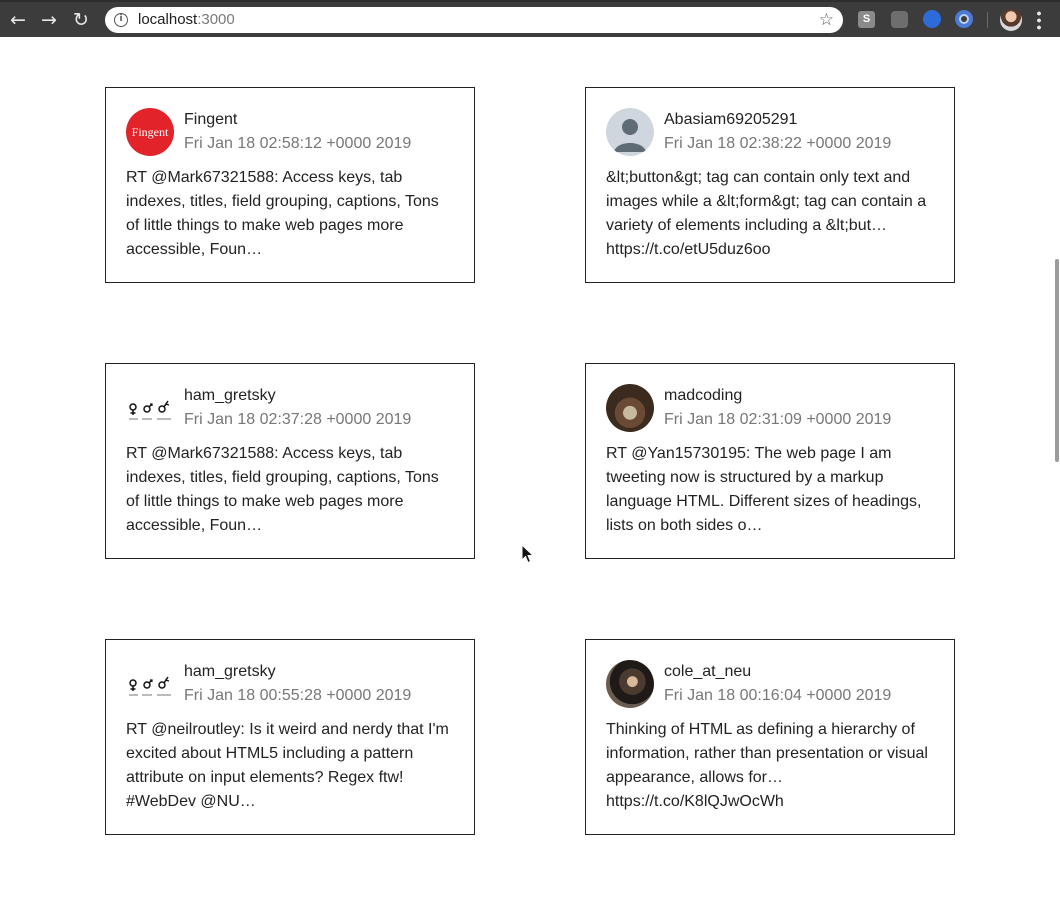 This screenshot has height=910, width=1060. Describe the element at coordinates (168, 19) in the screenshot. I see `url-host: localhost` at that location.